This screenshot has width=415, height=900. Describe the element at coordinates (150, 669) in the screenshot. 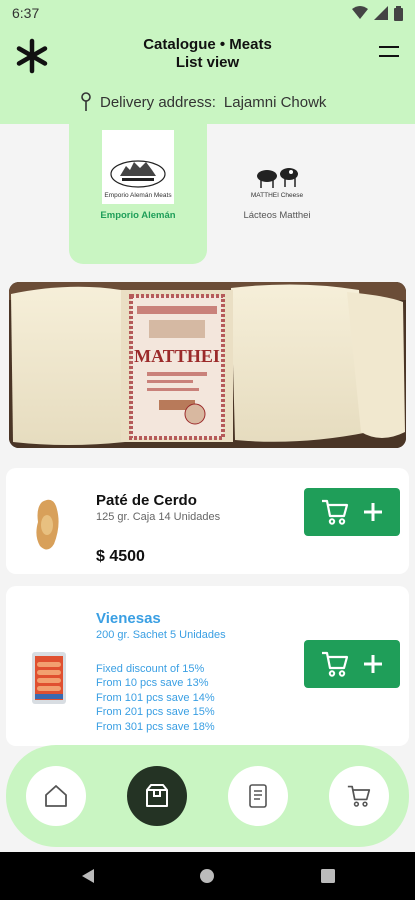

I see `discount-item: Fixed discount of 15%` at that location.